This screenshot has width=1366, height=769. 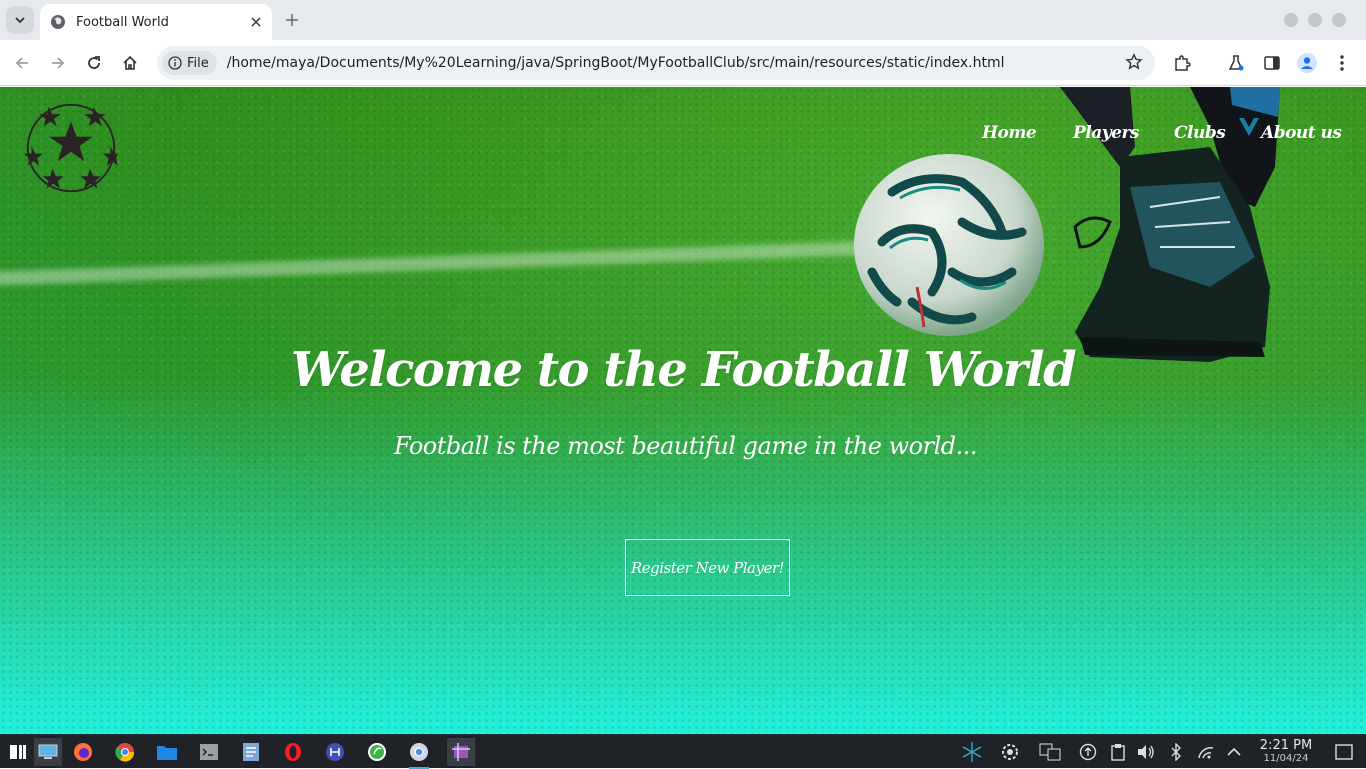 I want to click on green-app-launcher, so click(x=377, y=752).